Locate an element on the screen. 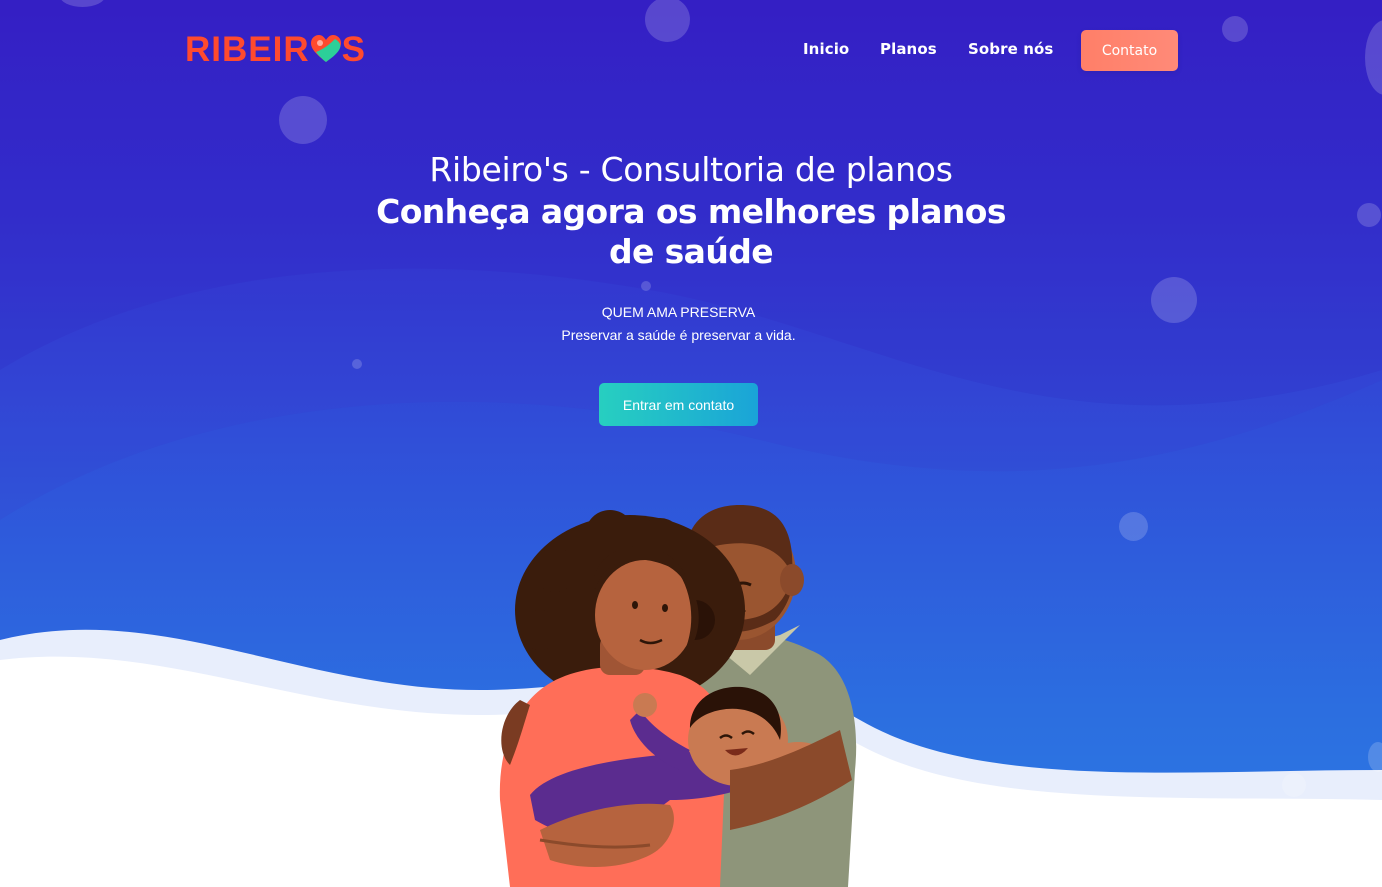  contact-button: Contato is located at coordinates (1129, 50).